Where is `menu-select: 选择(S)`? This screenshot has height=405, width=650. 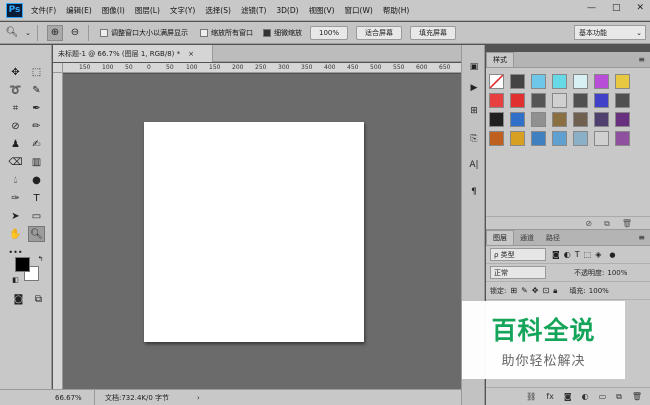
menu-select: 选择(S) is located at coordinates (218, 10).